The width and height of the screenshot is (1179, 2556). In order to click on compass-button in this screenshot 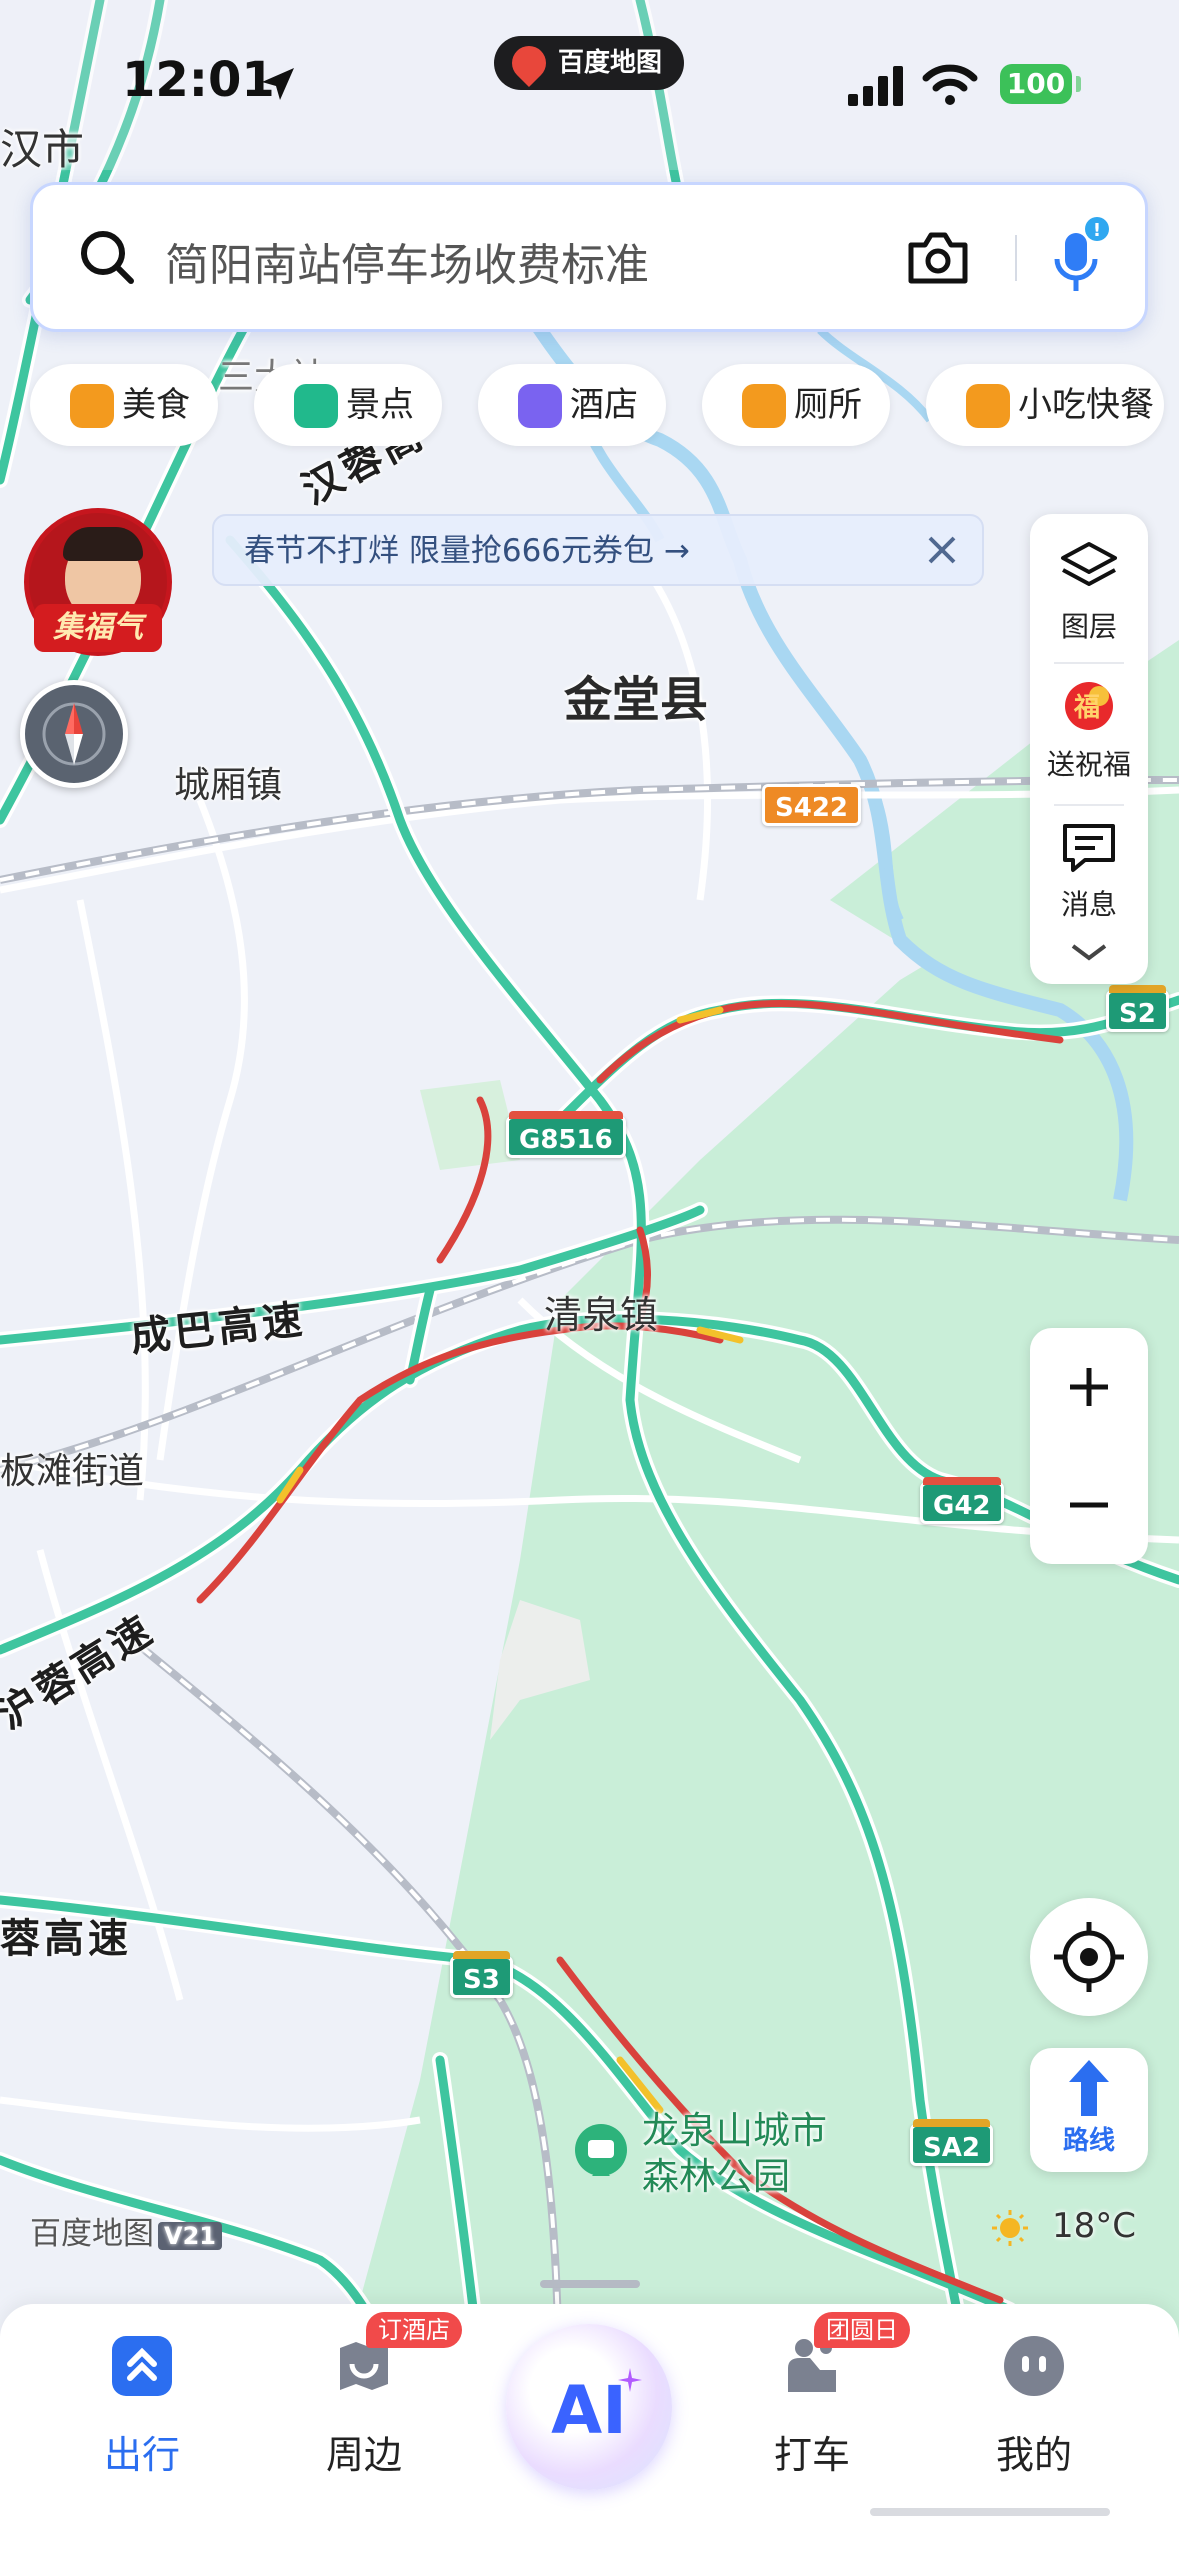, I will do `click(74, 734)`.